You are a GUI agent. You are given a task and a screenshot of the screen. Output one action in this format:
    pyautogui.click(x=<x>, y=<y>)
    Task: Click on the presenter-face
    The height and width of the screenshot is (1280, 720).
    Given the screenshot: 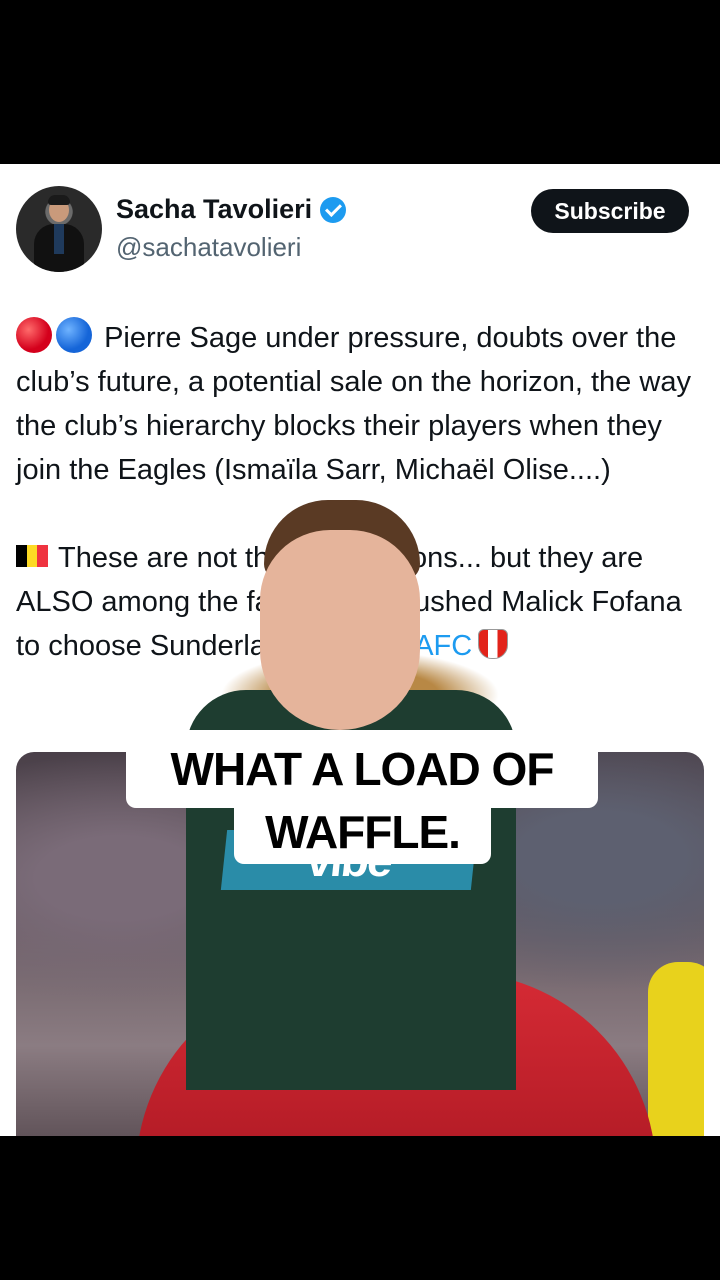 What is the action you would take?
    pyautogui.click(x=340, y=630)
    